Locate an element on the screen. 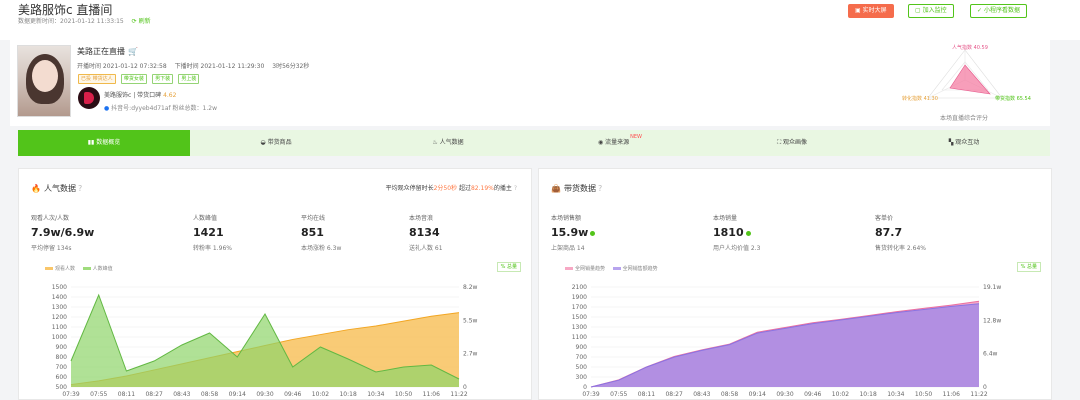 The width and height of the screenshot is (1080, 400). y-tick-label: 800 is located at coordinates (62, 357).